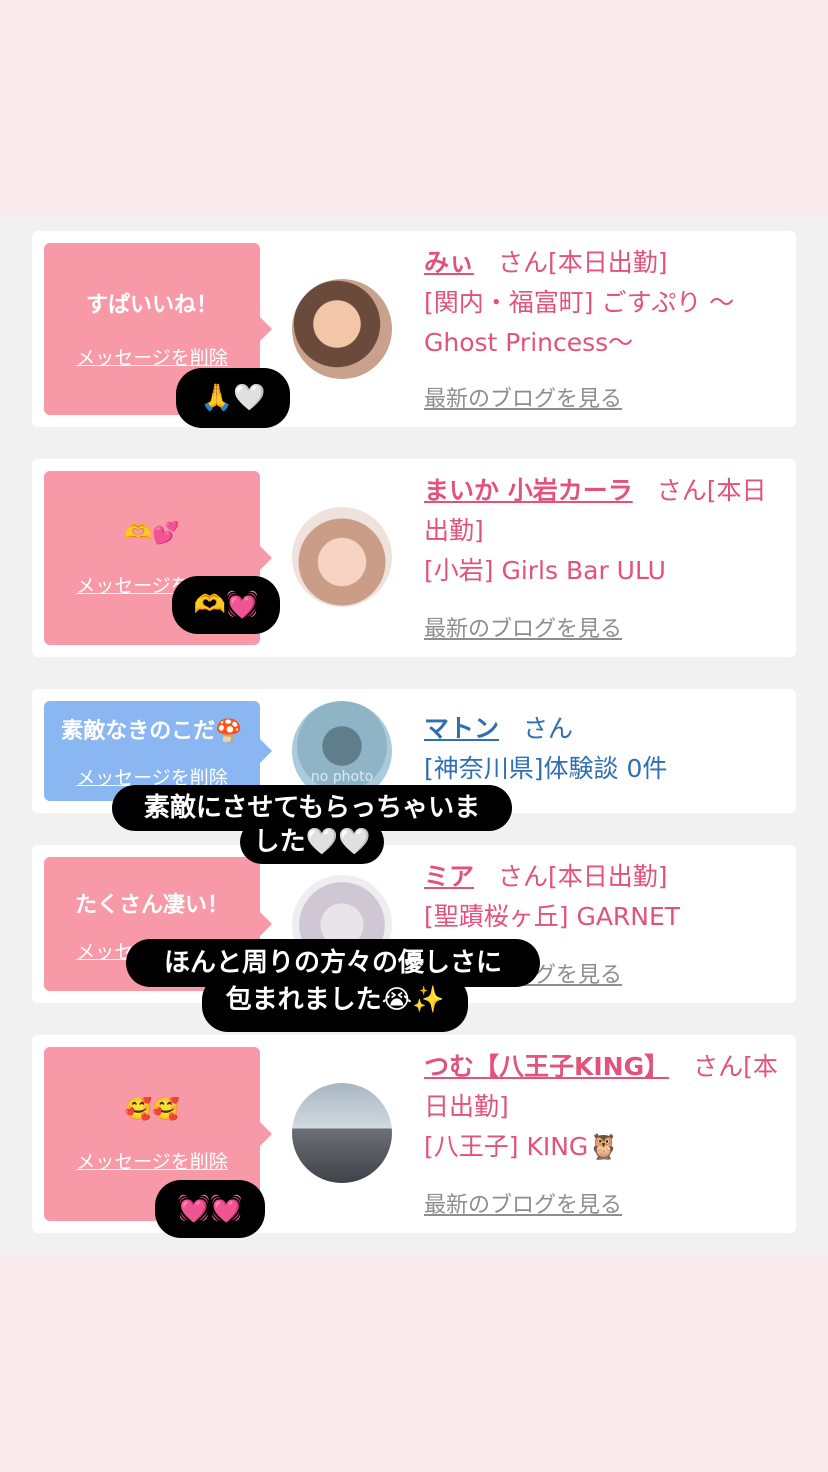 The height and width of the screenshot is (1472, 828). What do you see at coordinates (546, 1066) in the screenshot?
I see `sender-name-link: つむ【八王子KING】` at bounding box center [546, 1066].